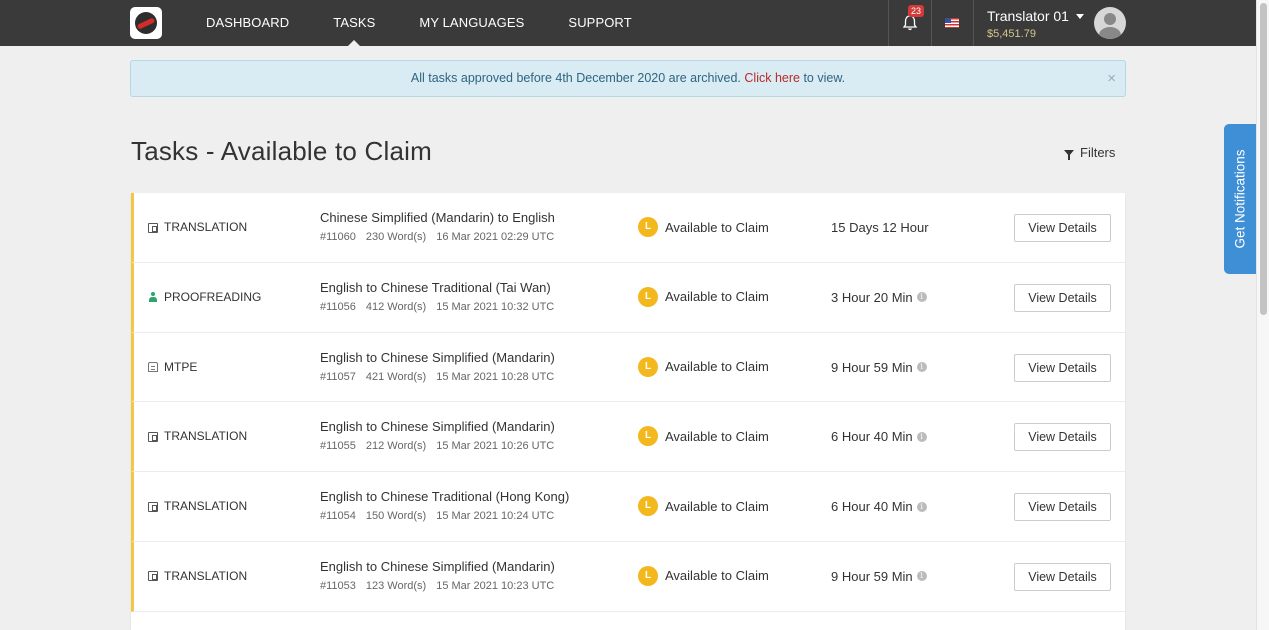 This screenshot has height=630, width=1269. I want to click on task-words: 412 Word(s), so click(396, 306).